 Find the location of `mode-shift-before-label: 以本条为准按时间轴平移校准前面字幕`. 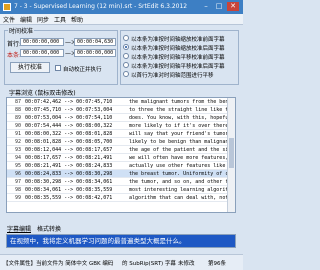

mode-shift-before-label: 以本条为准按时间轴平移校准前面字幕 is located at coordinates (178, 58).